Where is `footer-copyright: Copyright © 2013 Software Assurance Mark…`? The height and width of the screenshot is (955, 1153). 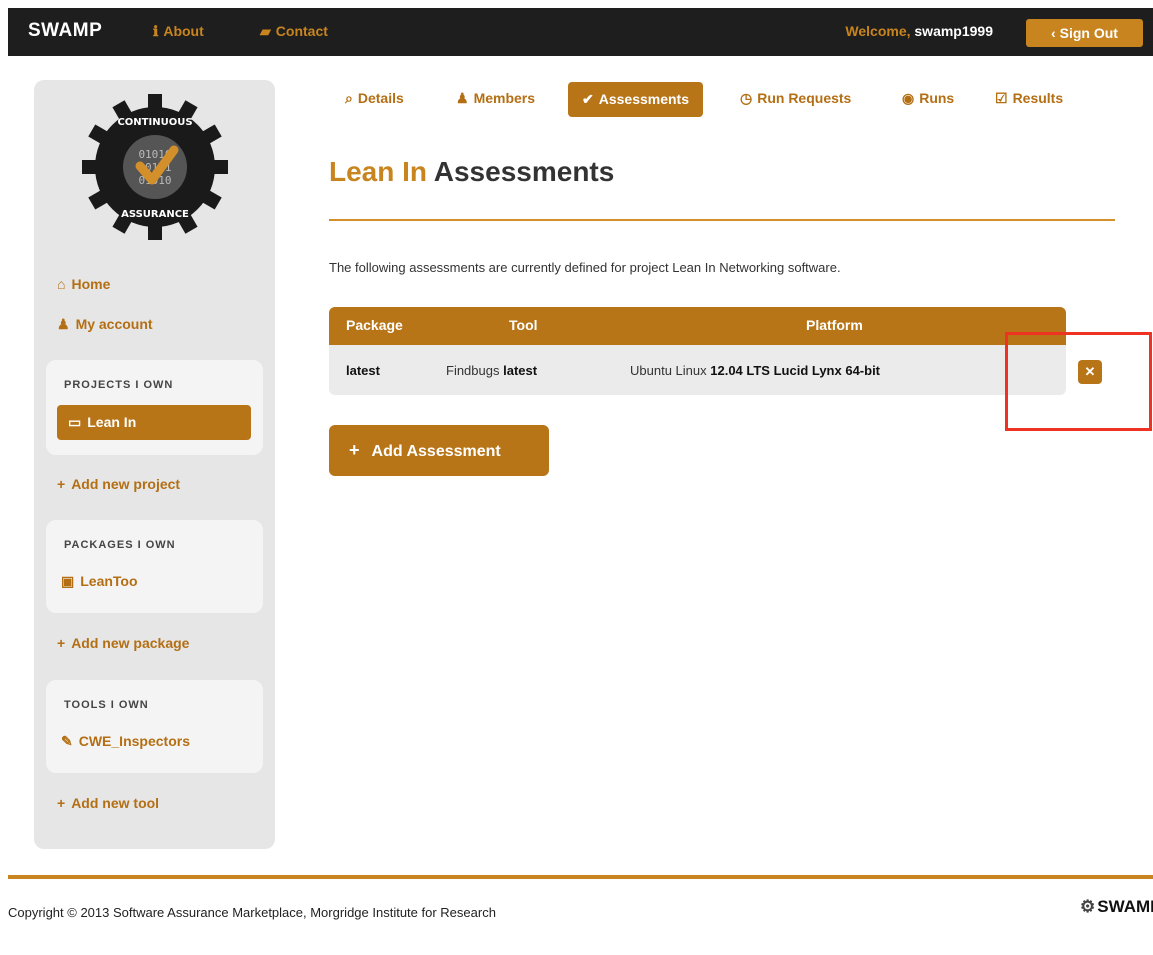
footer-copyright: Copyright © 2013 Software Assurance Mark… is located at coordinates (252, 912).